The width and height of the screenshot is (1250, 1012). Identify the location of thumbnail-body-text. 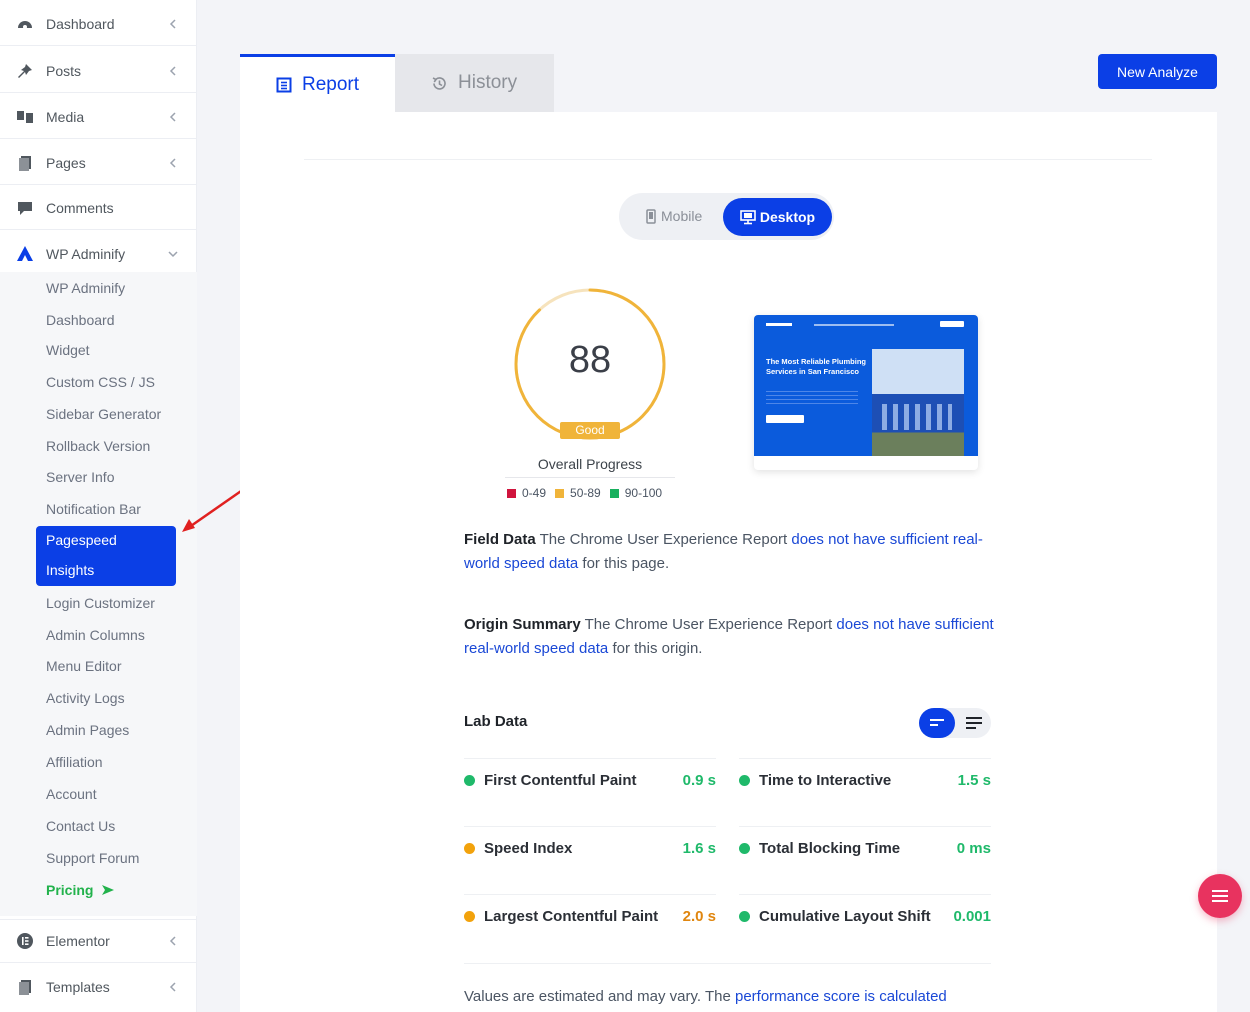
(812, 398).